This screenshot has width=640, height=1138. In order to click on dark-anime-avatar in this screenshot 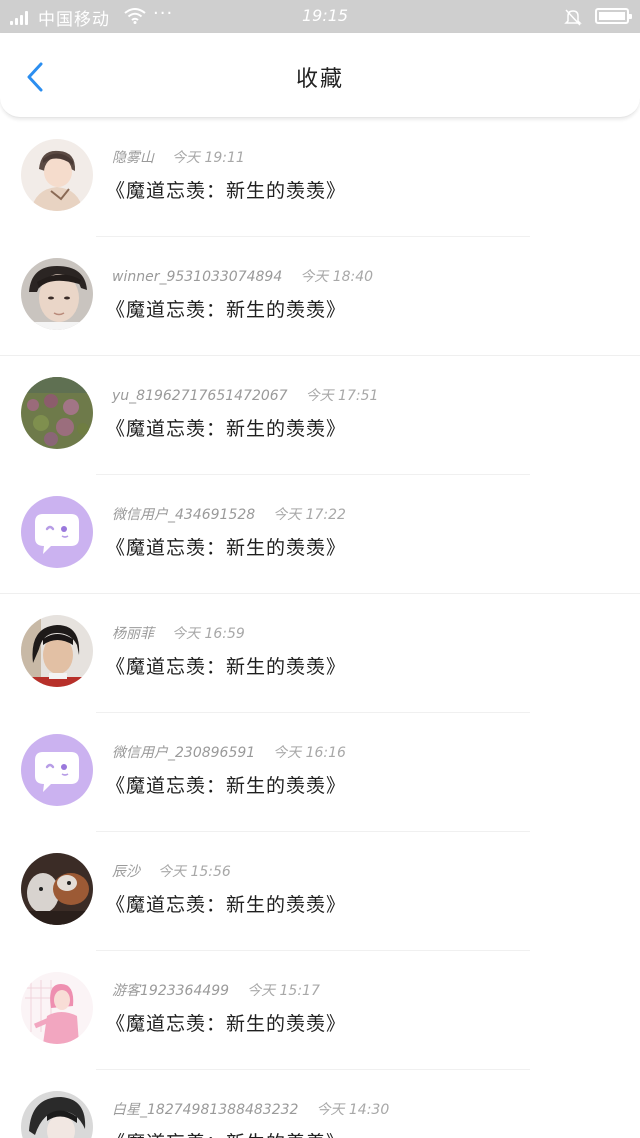, I will do `click(57, 1114)`.